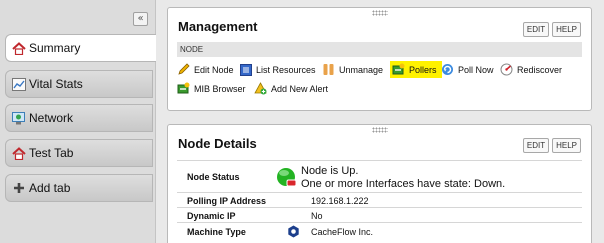  What do you see at coordinates (213, 177) in the screenshot?
I see `row-label: Node Status` at bounding box center [213, 177].